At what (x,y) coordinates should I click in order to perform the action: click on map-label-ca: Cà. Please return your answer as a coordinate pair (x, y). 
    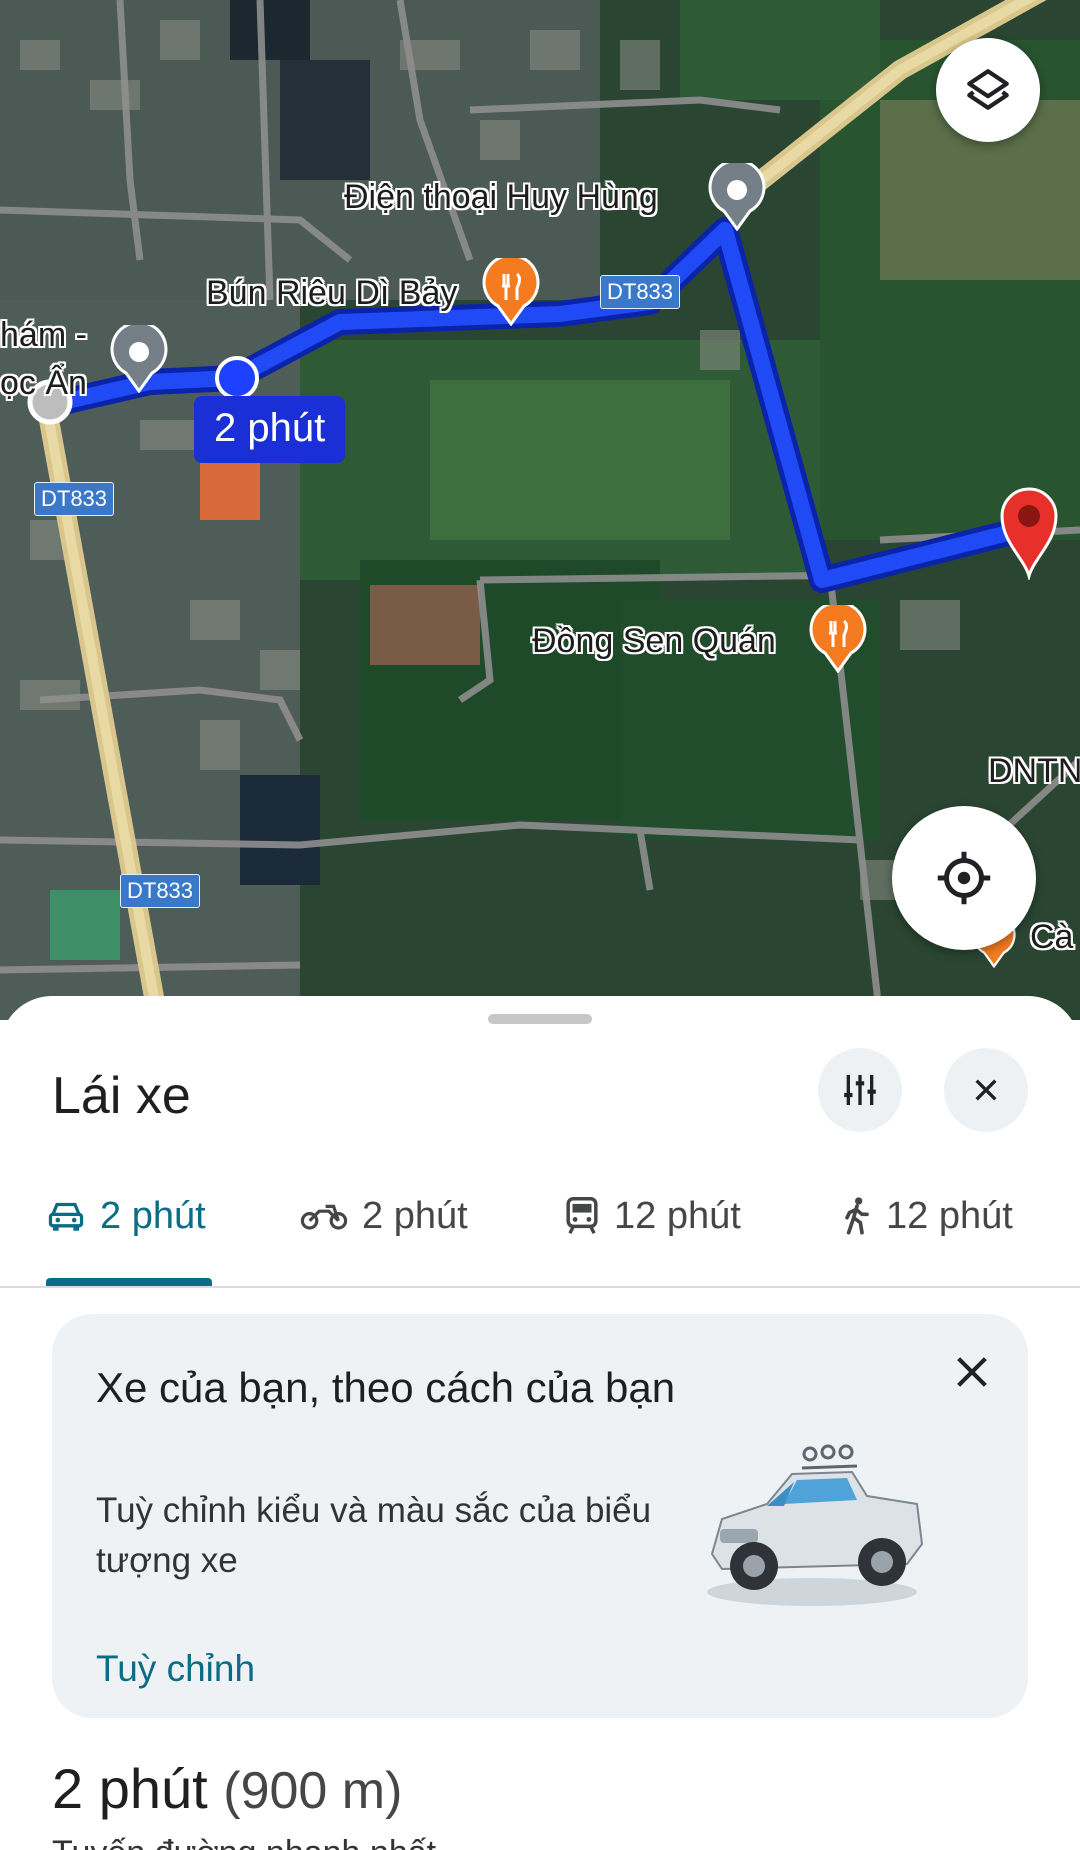
    Looking at the image, I should click on (1051, 937).